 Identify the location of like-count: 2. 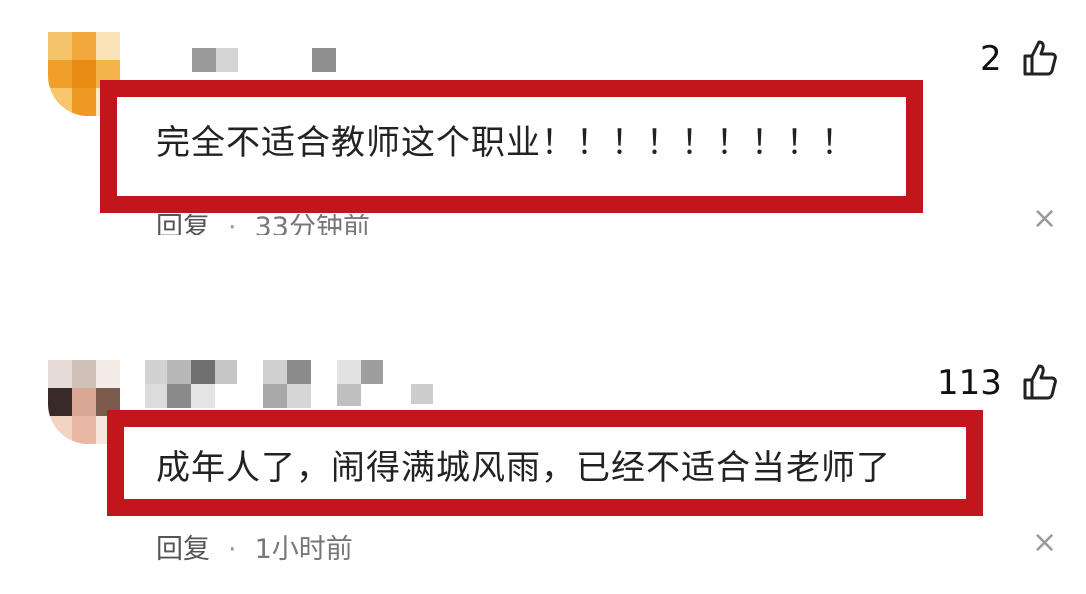
(991, 59).